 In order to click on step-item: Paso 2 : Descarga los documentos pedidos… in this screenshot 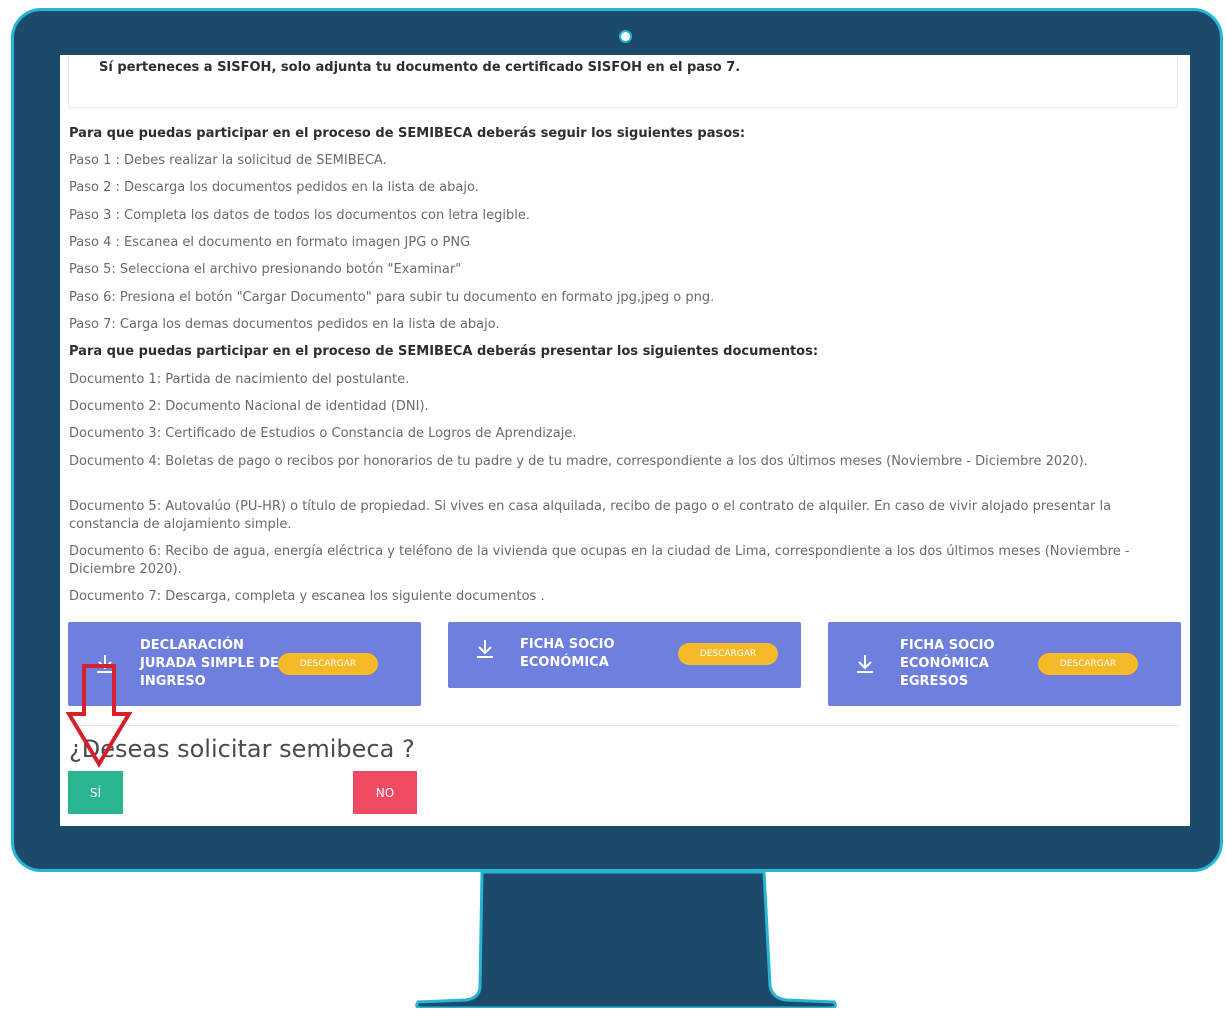, I will do `click(274, 187)`.